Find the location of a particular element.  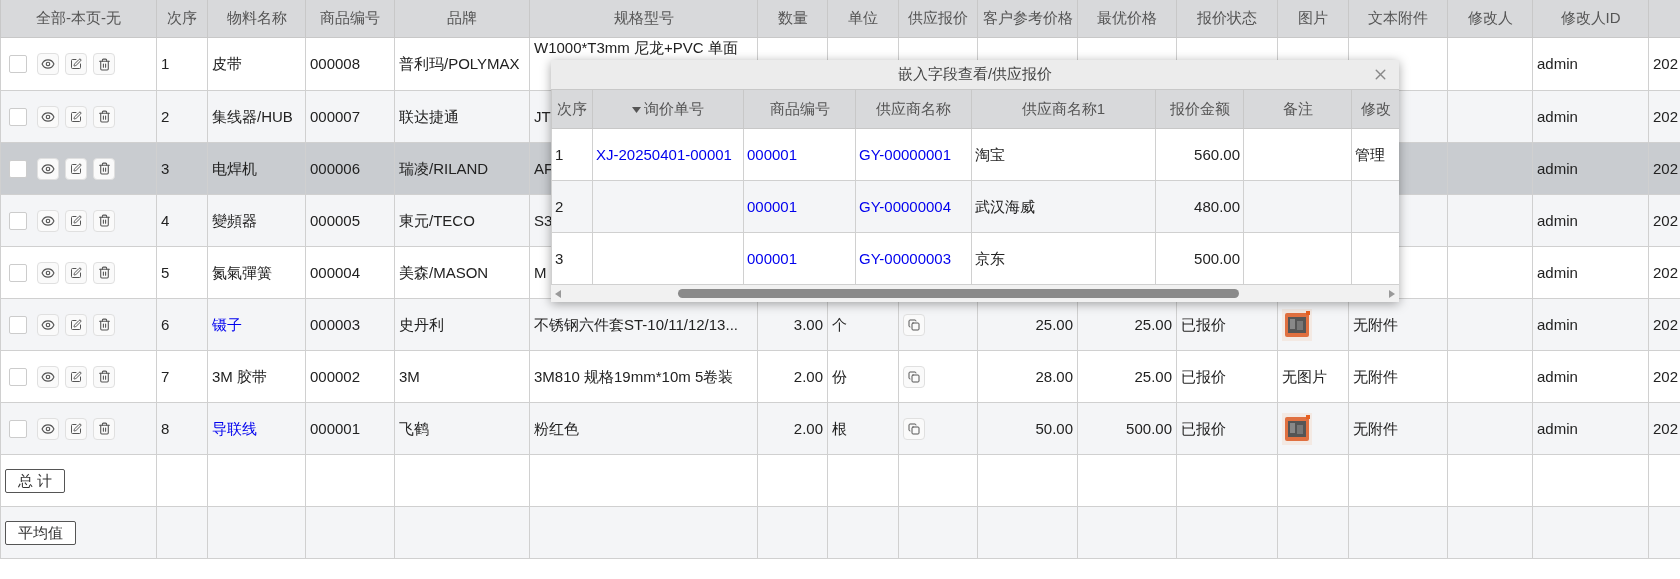

selected-row-cell is located at coordinates (78, 168).